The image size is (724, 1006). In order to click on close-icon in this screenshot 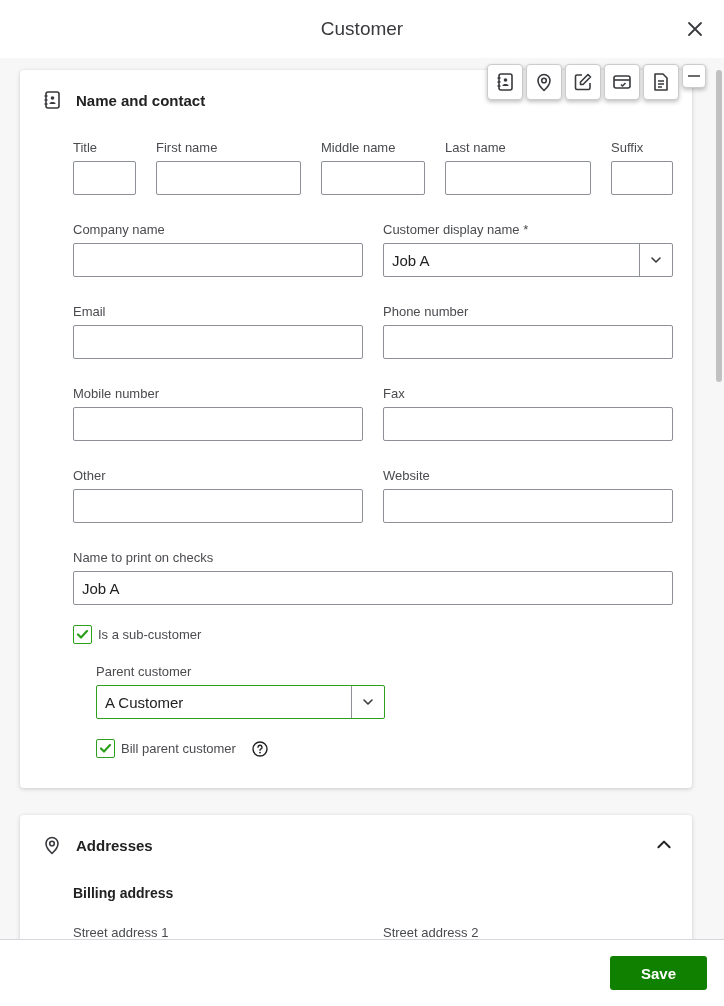, I will do `click(695, 29)`.